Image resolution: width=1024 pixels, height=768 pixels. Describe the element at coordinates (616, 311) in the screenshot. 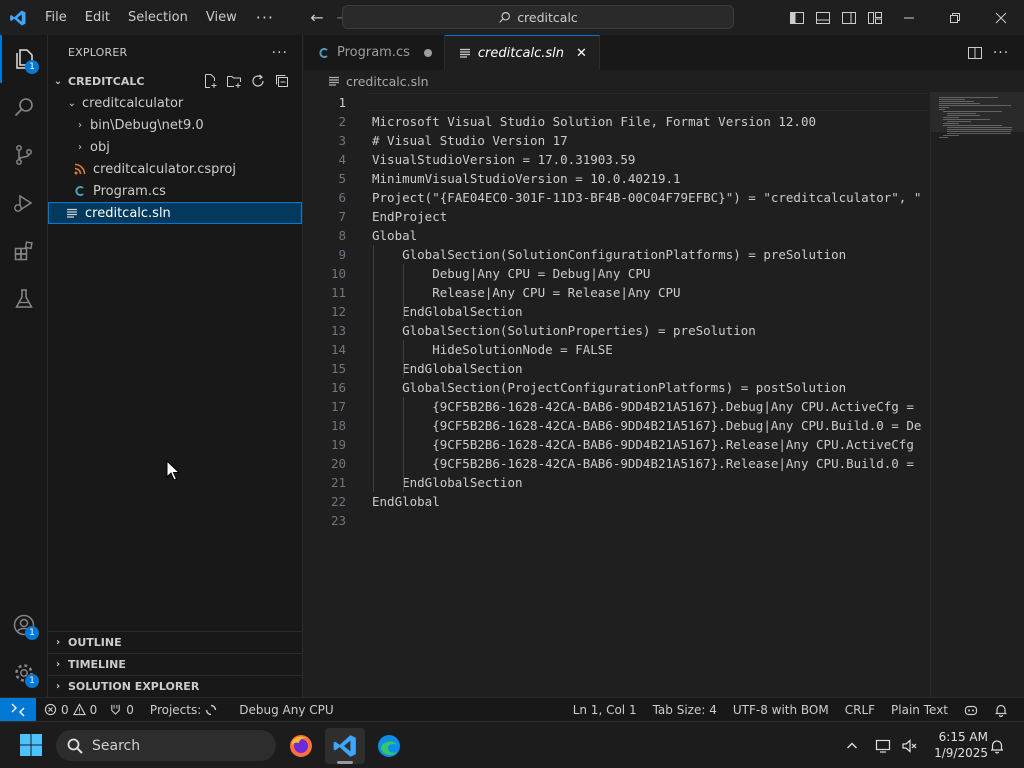

I see `code-line: 12 EndGlobalSection` at that location.